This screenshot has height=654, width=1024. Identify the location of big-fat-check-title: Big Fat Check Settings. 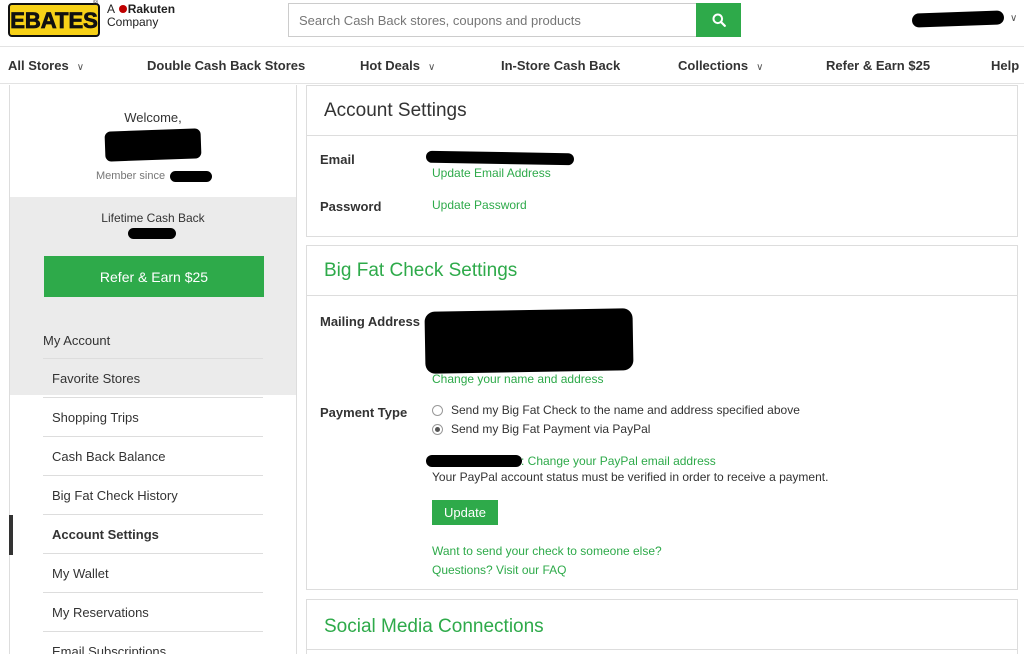
(662, 271).